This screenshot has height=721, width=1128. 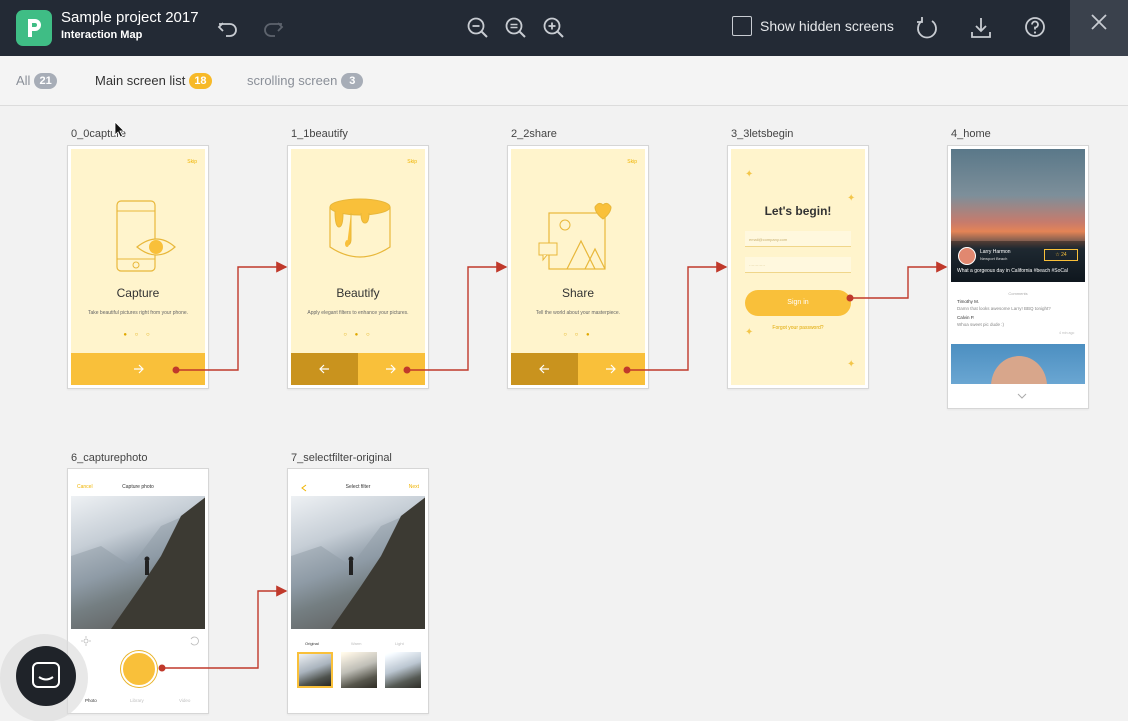 I want to click on chat-icon, so click(x=46, y=675).